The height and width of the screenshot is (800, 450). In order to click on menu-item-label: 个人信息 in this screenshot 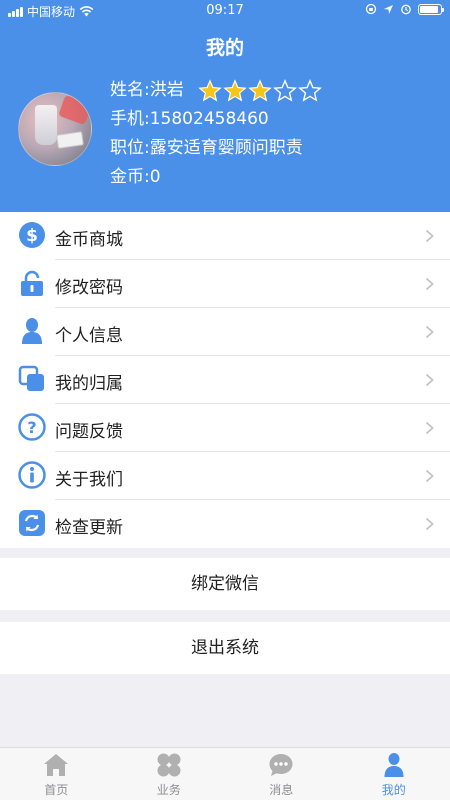, I will do `click(89, 336)`.